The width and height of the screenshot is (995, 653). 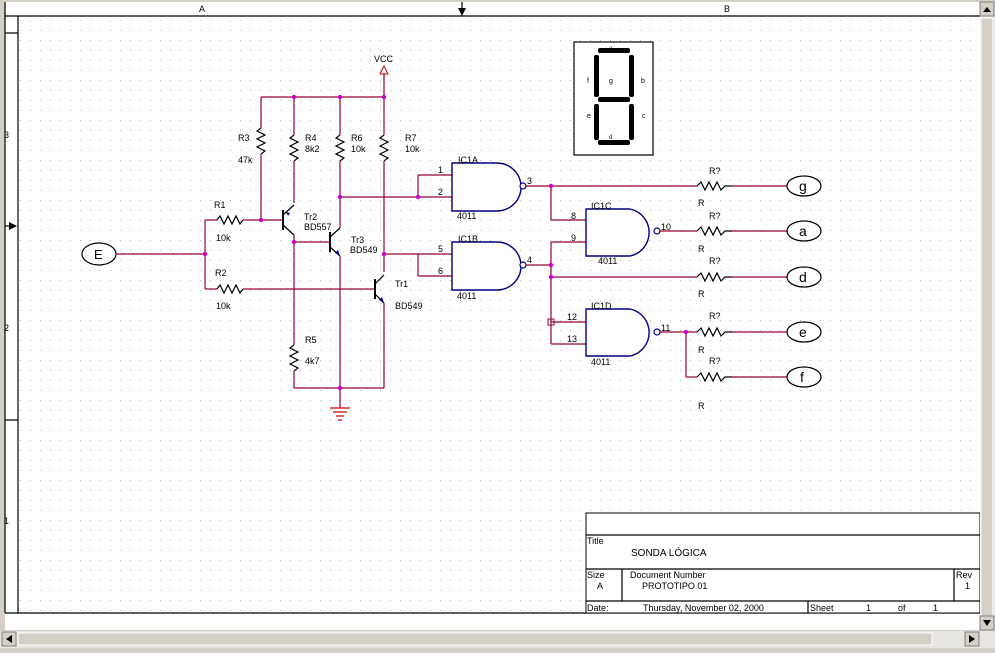 What do you see at coordinates (220, 205) in the screenshot?
I see `svg-text: R1` at bounding box center [220, 205].